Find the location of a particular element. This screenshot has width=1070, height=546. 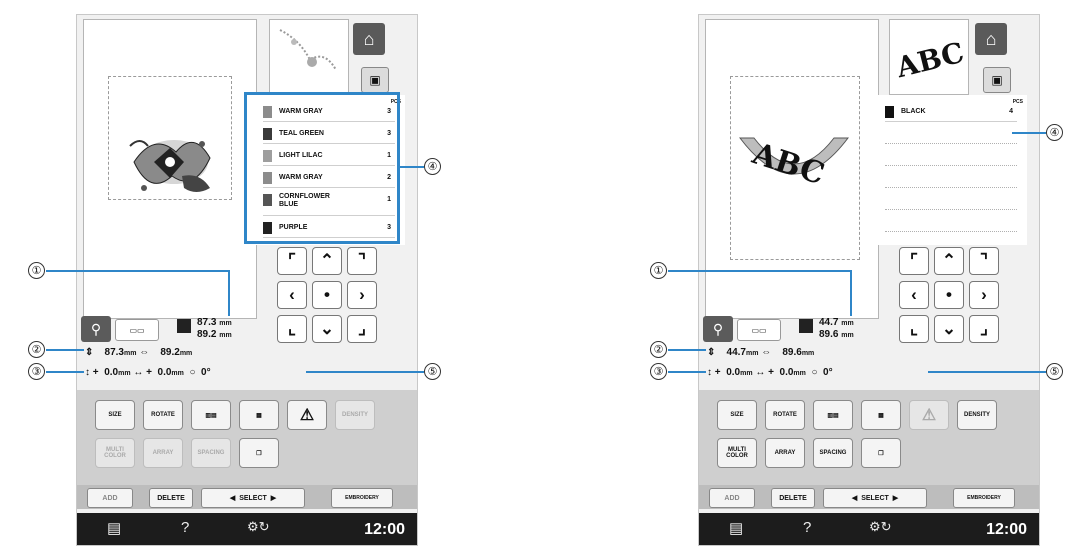

duplicate-icon: ❐ is located at coordinates (881, 453).